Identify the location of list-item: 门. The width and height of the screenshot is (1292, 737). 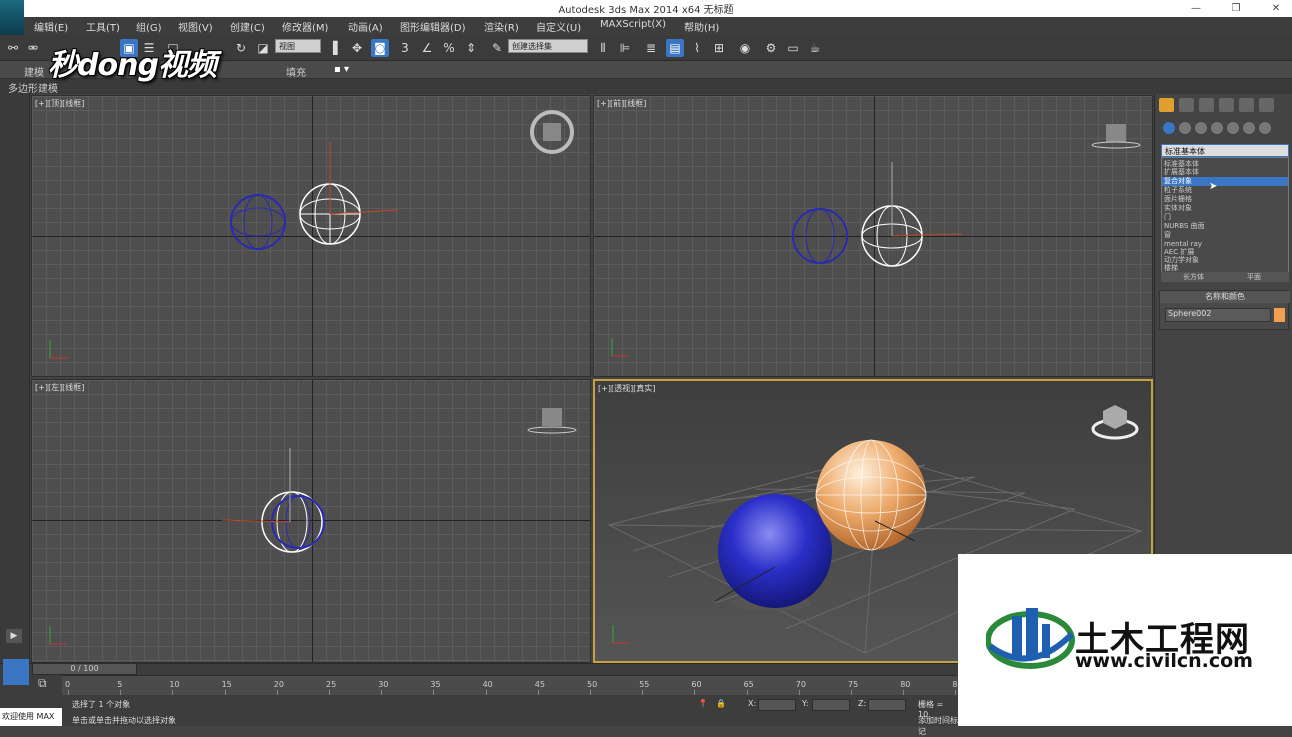
(1225, 217).